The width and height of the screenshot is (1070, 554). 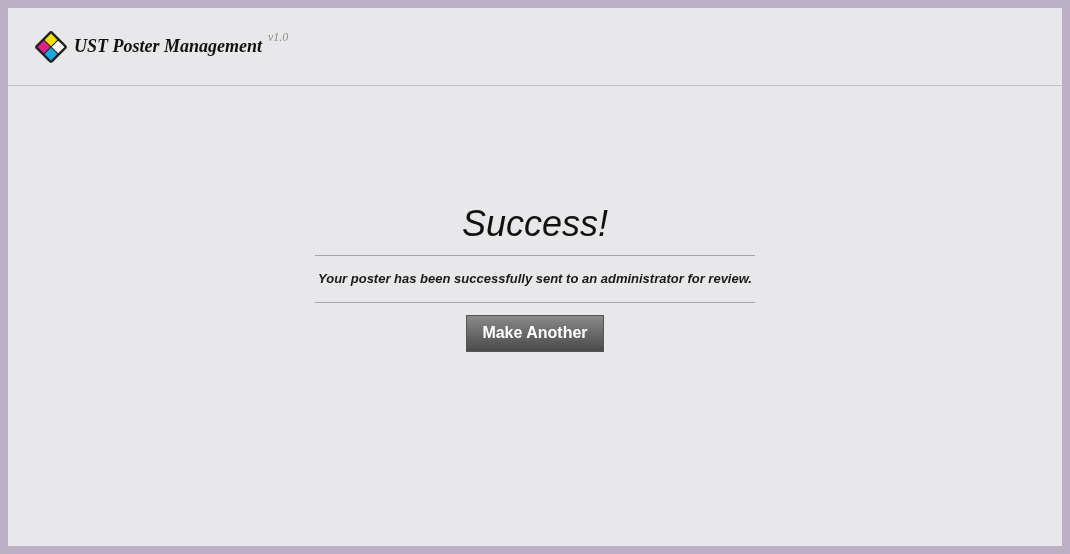 I want to click on success-message: Your poster has been successfully sent to an administrator for review., so click(x=535, y=279).